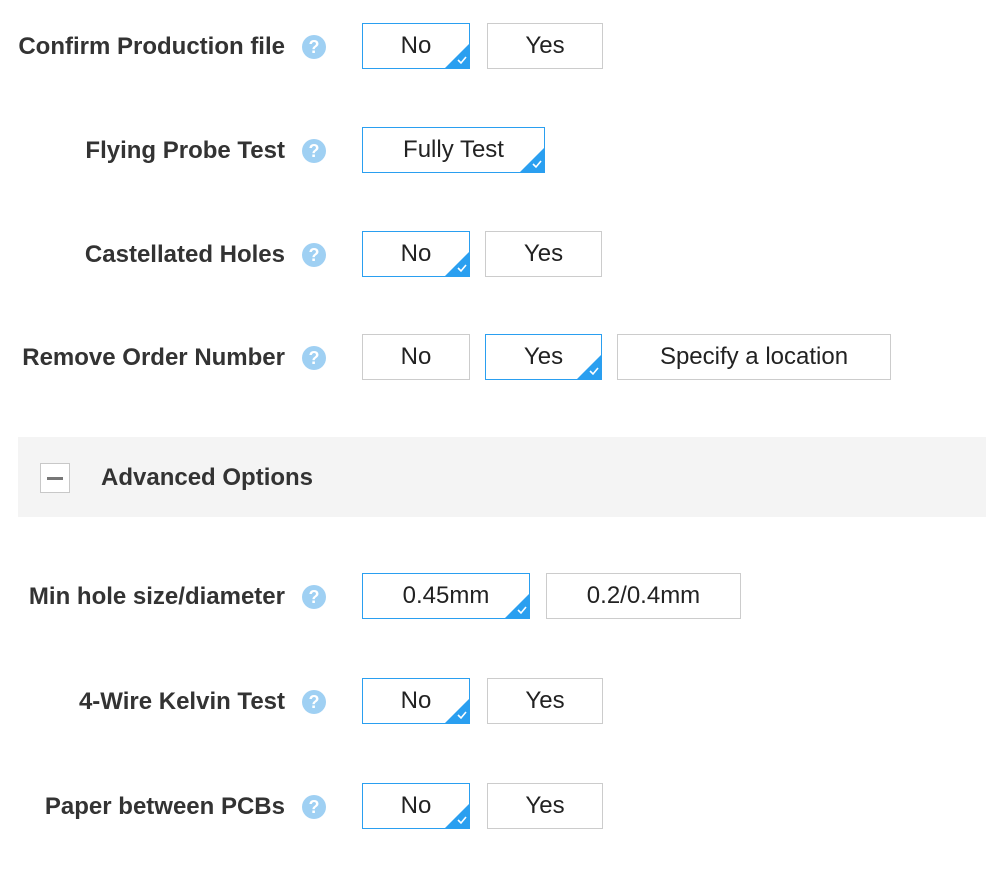 Image resolution: width=986 pixels, height=892 pixels. I want to click on min-hole-045mm-option: 0.45mm, so click(446, 596).